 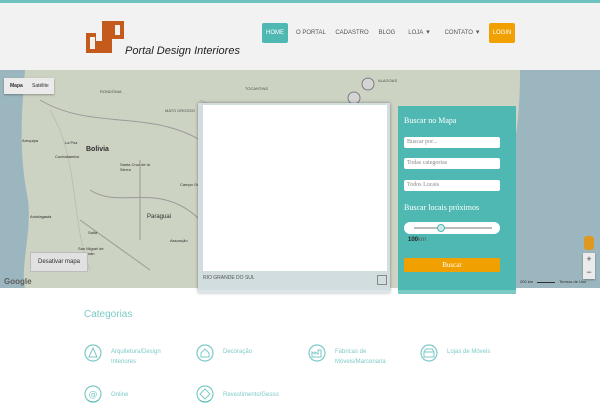 I want to click on compass-icon, so click(x=93, y=353).